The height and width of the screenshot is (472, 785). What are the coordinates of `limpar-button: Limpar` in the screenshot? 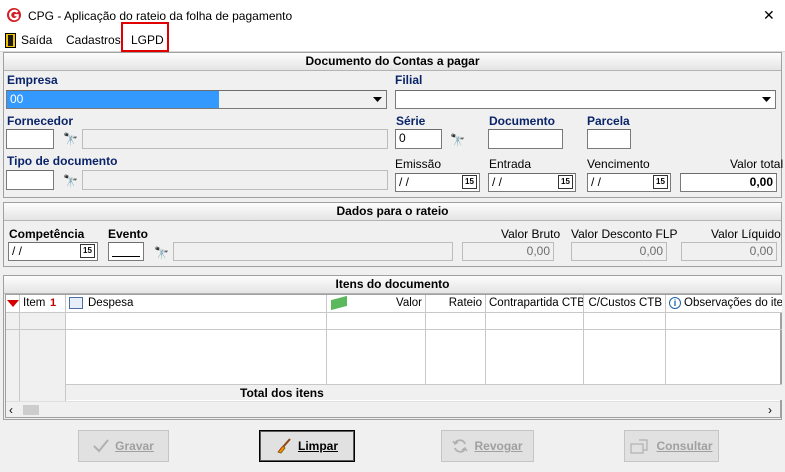 It's located at (307, 446).